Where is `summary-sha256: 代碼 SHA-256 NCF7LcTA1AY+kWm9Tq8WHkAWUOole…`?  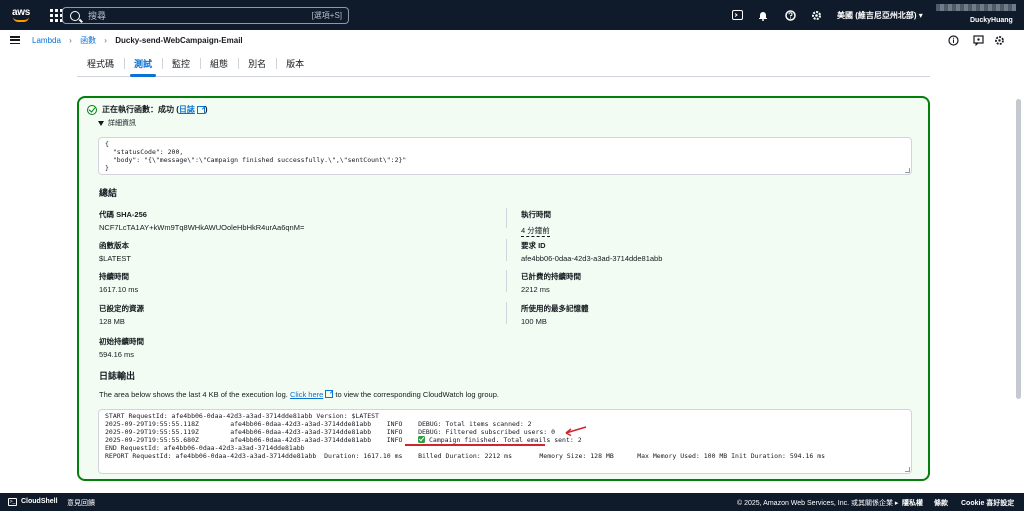 summary-sha256: 代碼 SHA-256 NCF7LcTA1AY+kWm9Tq8WHkAWUOole… is located at coordinates (202, 221).